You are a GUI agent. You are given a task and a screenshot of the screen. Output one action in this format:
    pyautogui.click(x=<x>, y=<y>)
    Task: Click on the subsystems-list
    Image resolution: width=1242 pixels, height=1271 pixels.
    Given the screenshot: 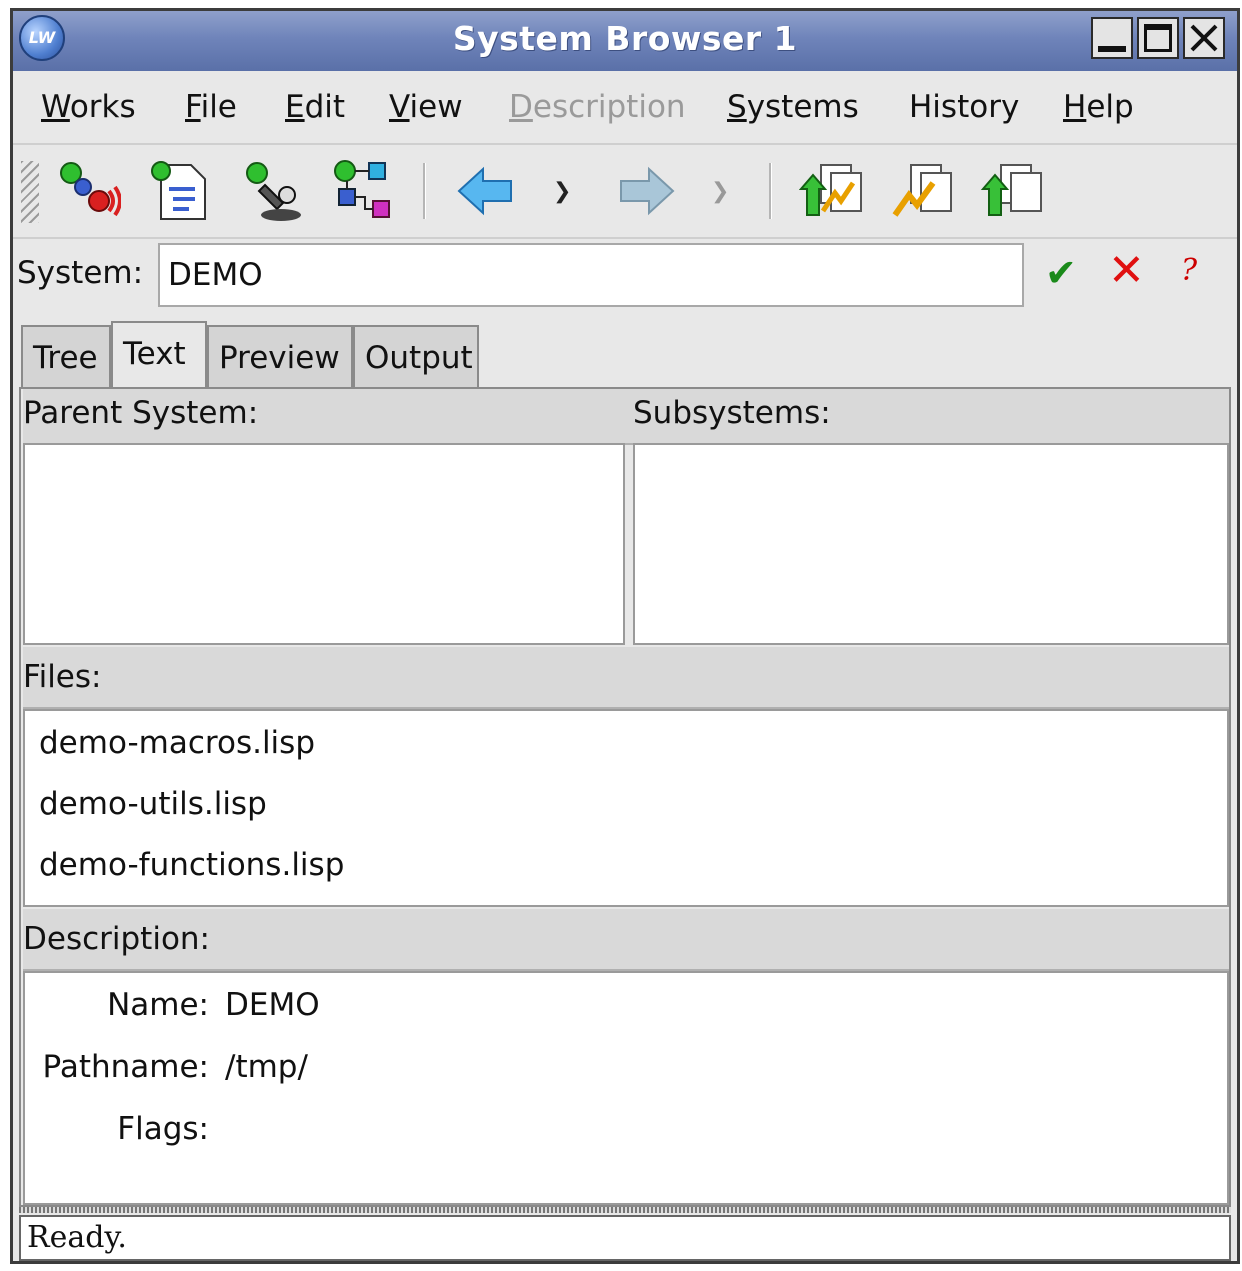 What is the action you would take?
    pyautogui.click(x=931, y=544)
    